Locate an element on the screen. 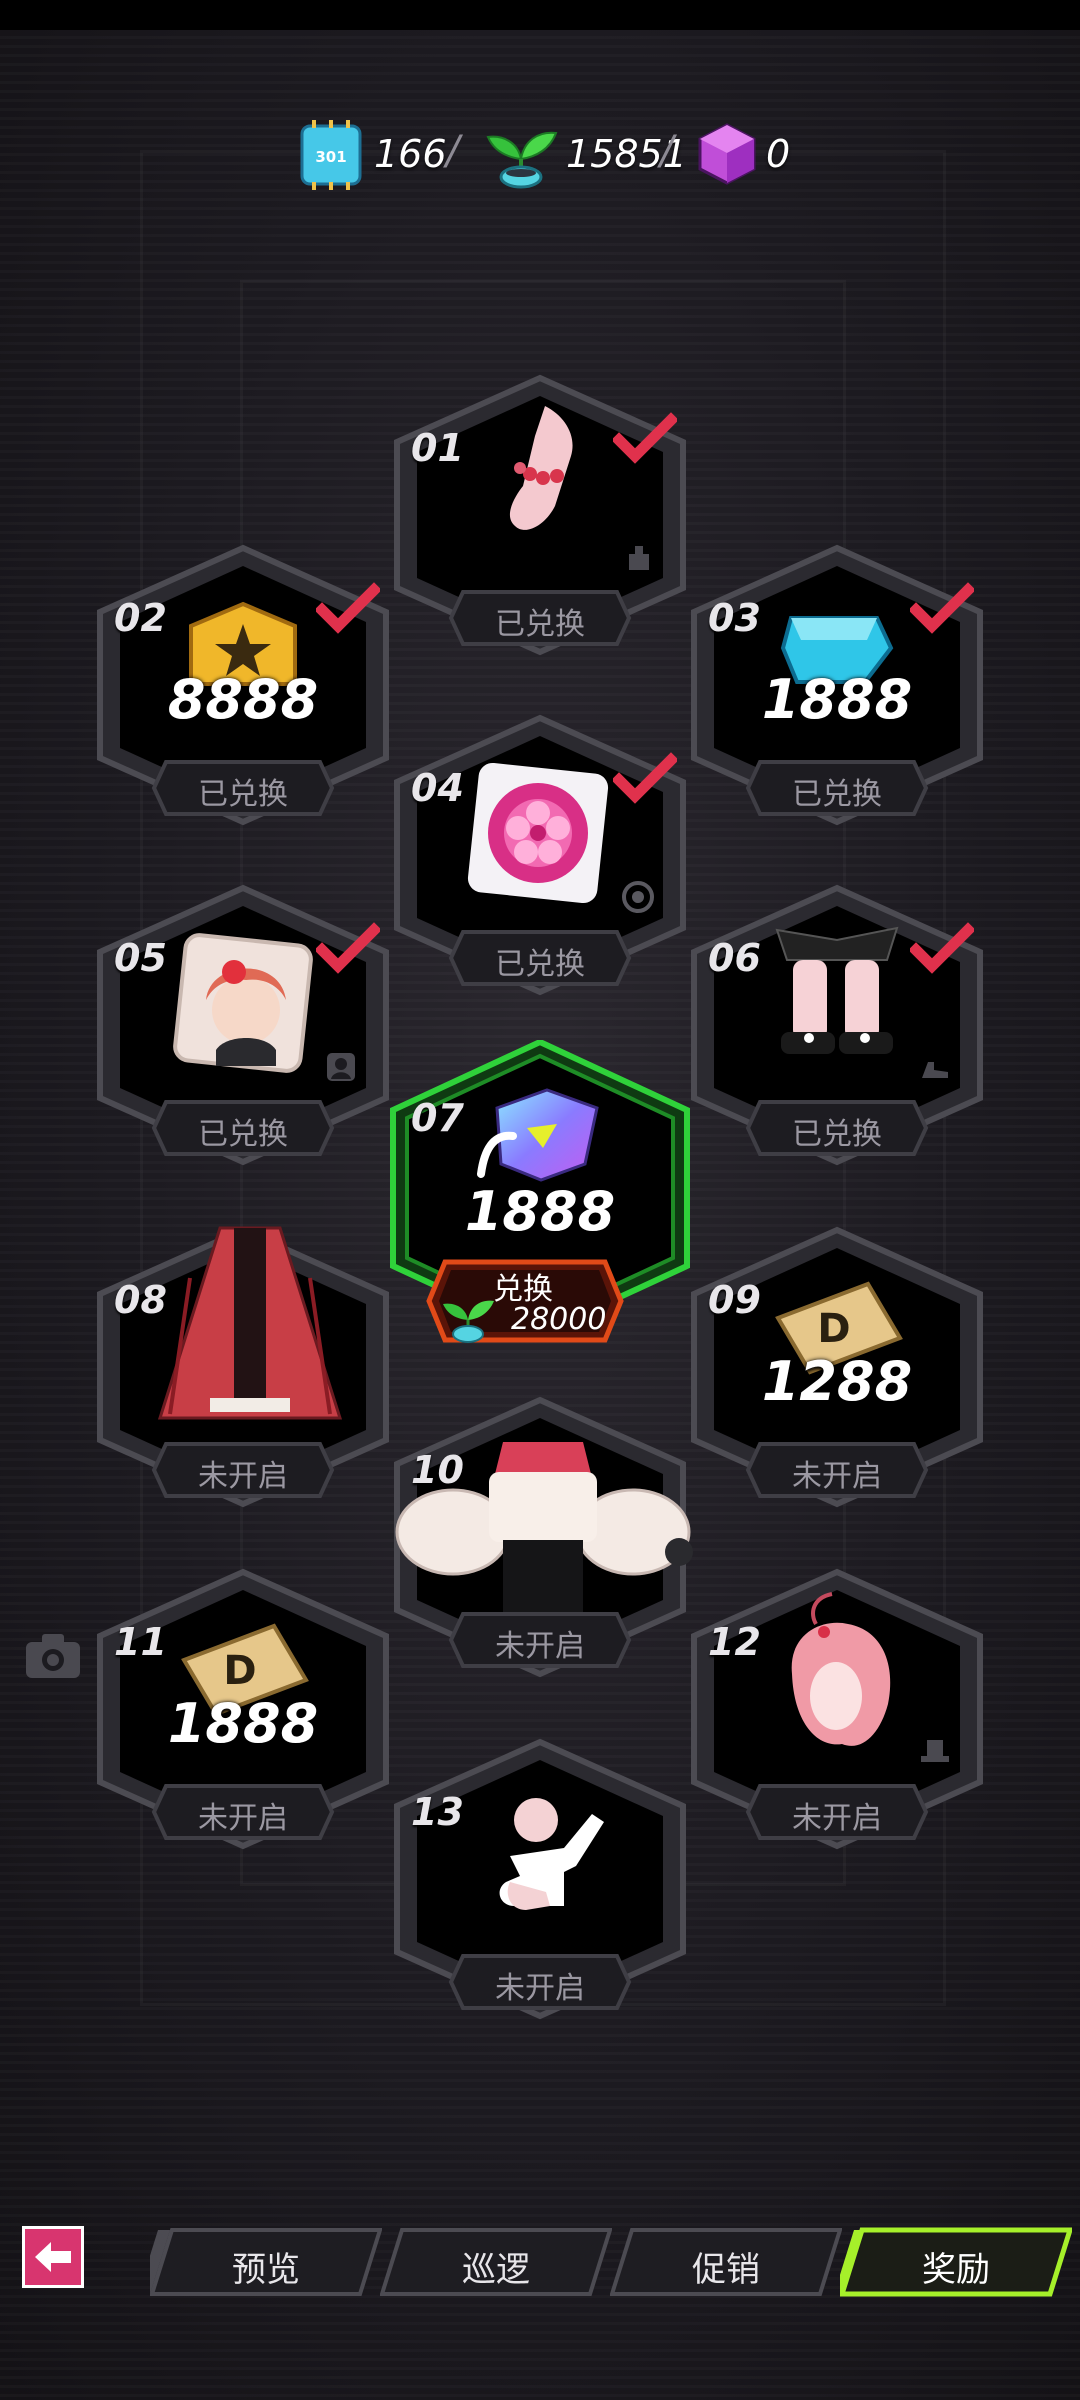  target-icon is located at coordinates (638, 897).